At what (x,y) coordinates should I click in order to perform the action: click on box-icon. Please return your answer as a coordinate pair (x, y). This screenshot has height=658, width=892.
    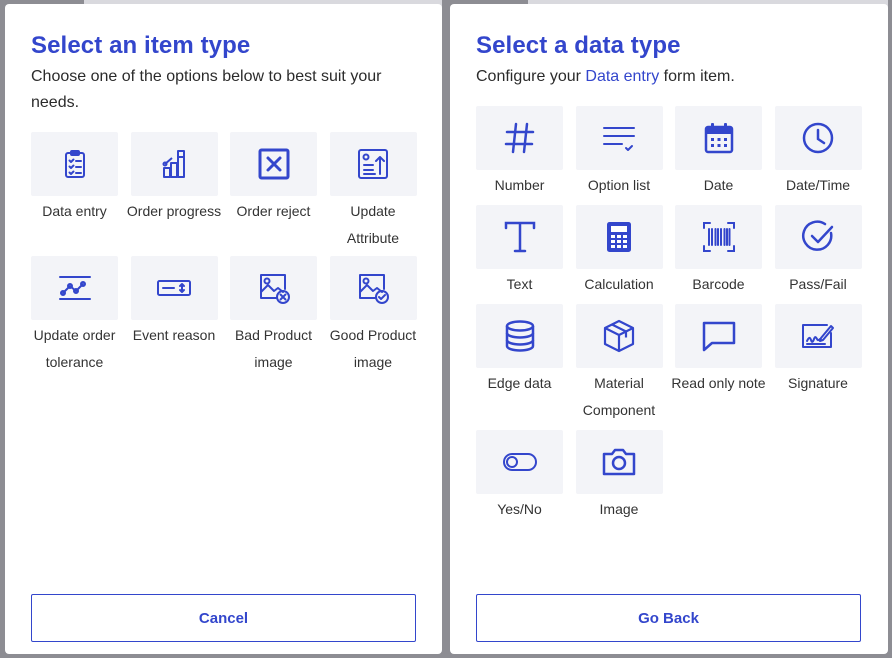
    Looking at the image, I should click on (619, 336).